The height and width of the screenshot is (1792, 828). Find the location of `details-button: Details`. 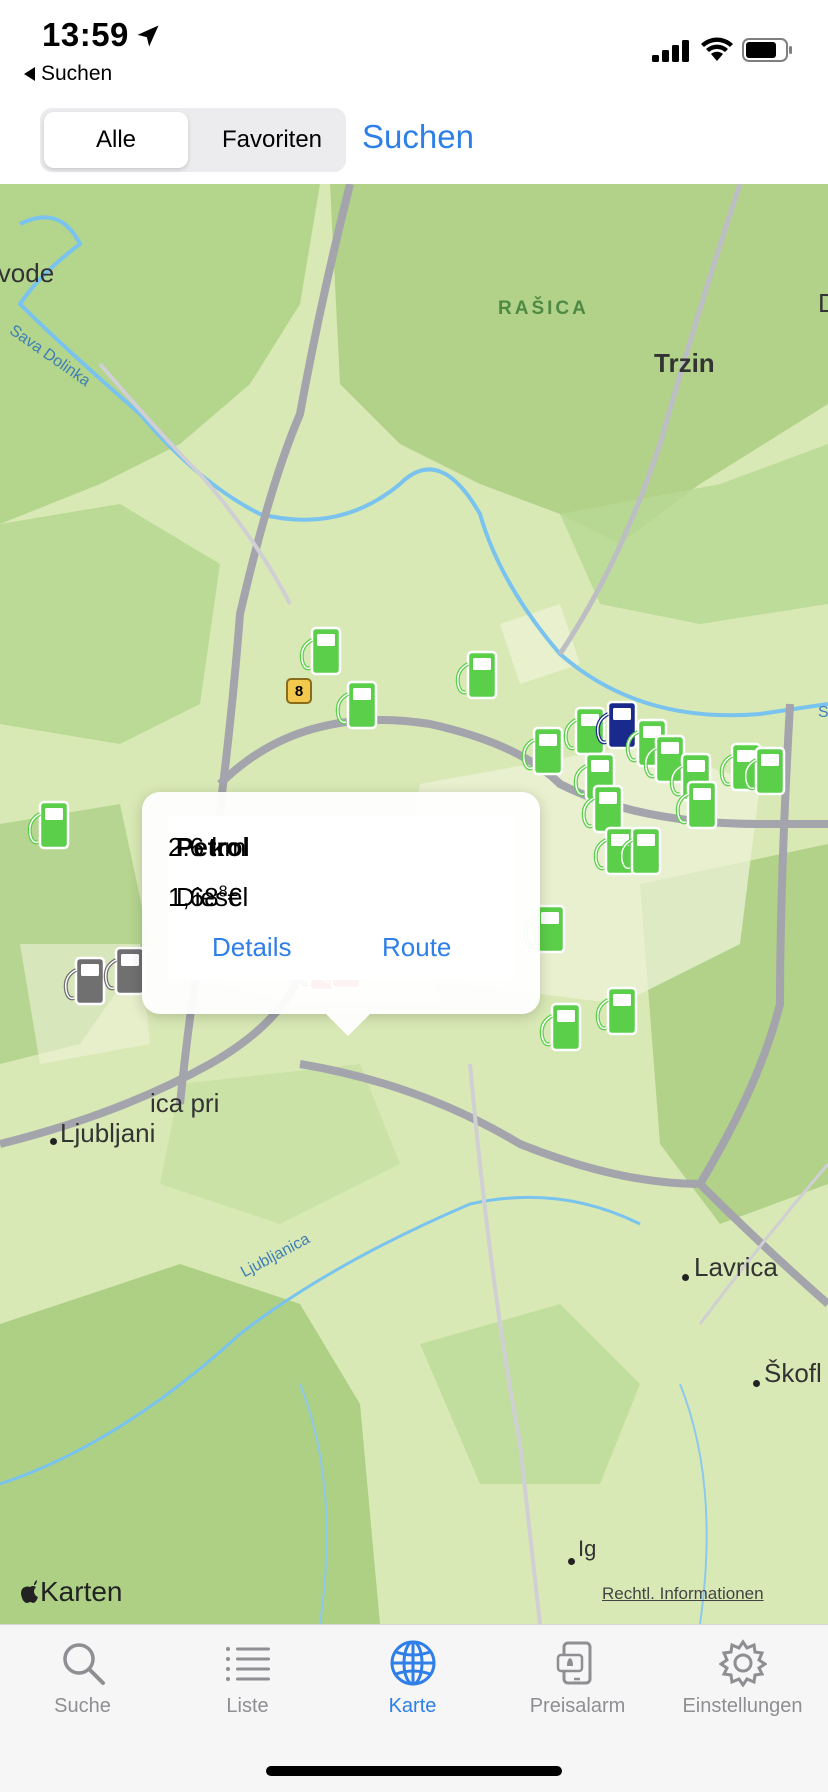

details-button: Details is located at coordinates (251, 947).